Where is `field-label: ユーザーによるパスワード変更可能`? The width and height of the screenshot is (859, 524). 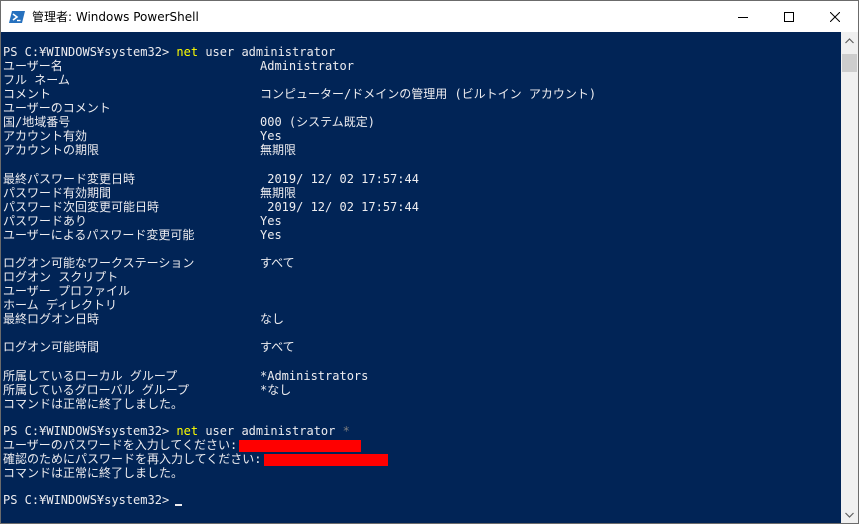 field-label: ユーザーによるパスワード変更可能 is located at coordinates (99, 235).